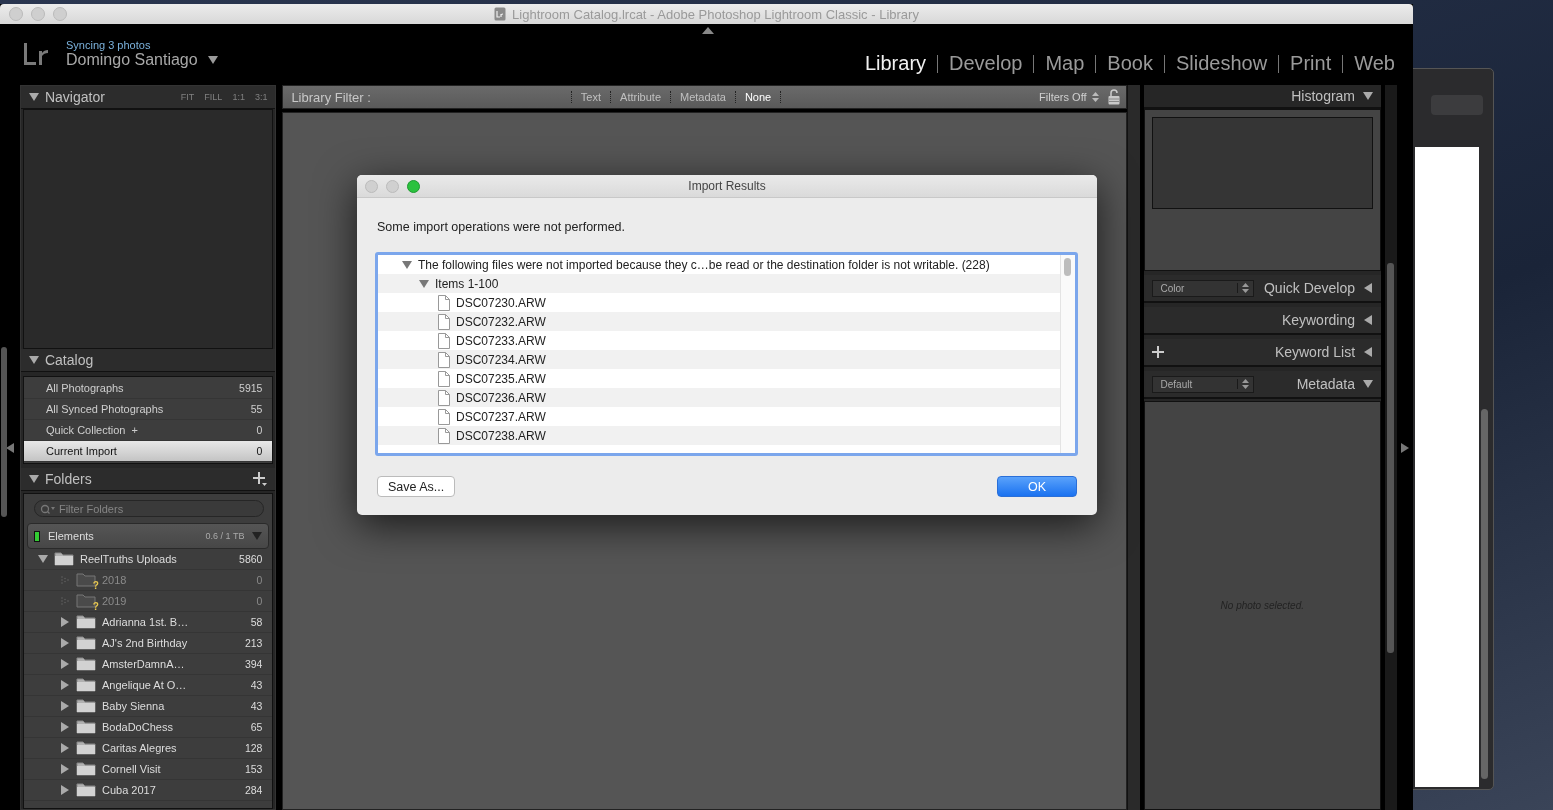  Describe the element at coordinates (895, 63) in the screenshot. I see `module-tab: Library` at that location.